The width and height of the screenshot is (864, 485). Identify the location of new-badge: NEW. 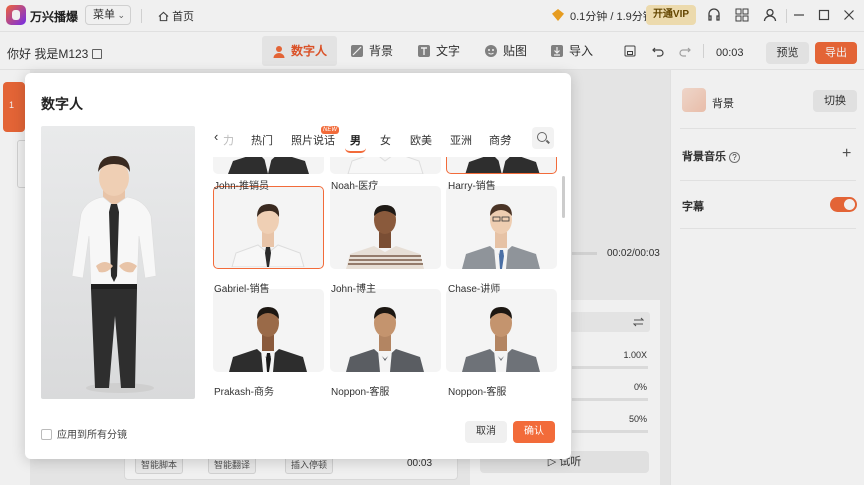
(330, 130).